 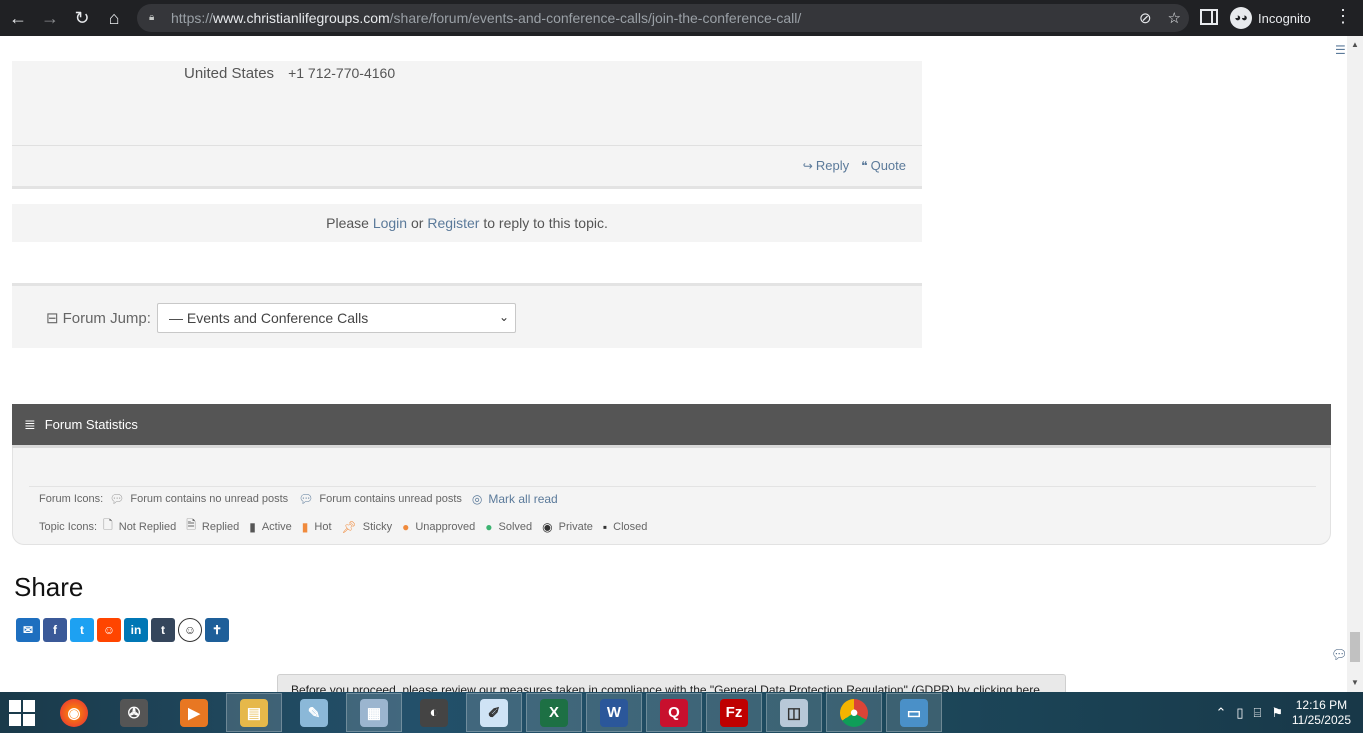 I want to click on taskbar-quicken: Q, so click(x=674, y=712).